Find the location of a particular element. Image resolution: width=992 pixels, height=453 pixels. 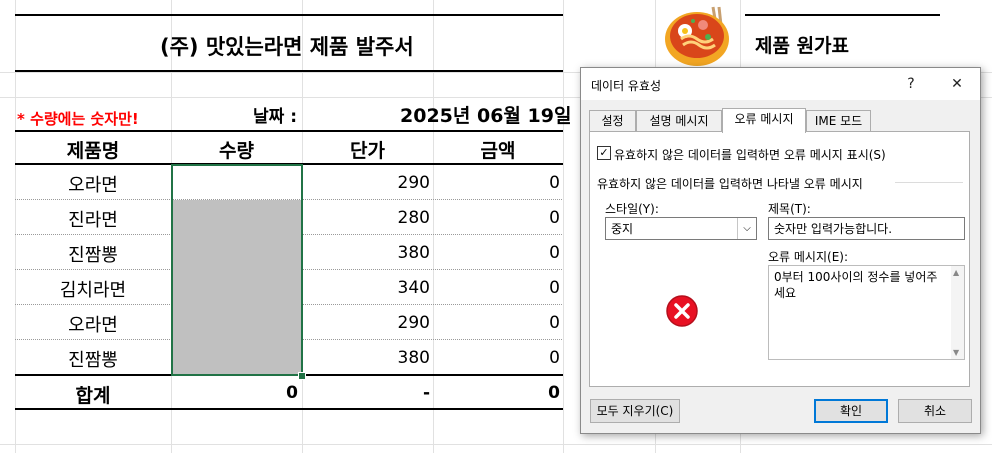

unit-price: 340 is located at coordinates (413, 288).